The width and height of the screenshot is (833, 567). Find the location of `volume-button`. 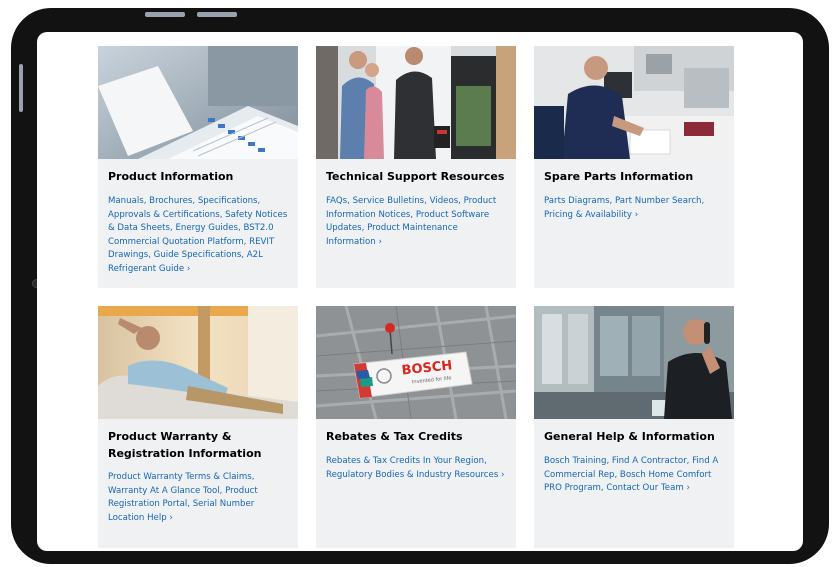

volume-button is located at coordinates (165, 14).